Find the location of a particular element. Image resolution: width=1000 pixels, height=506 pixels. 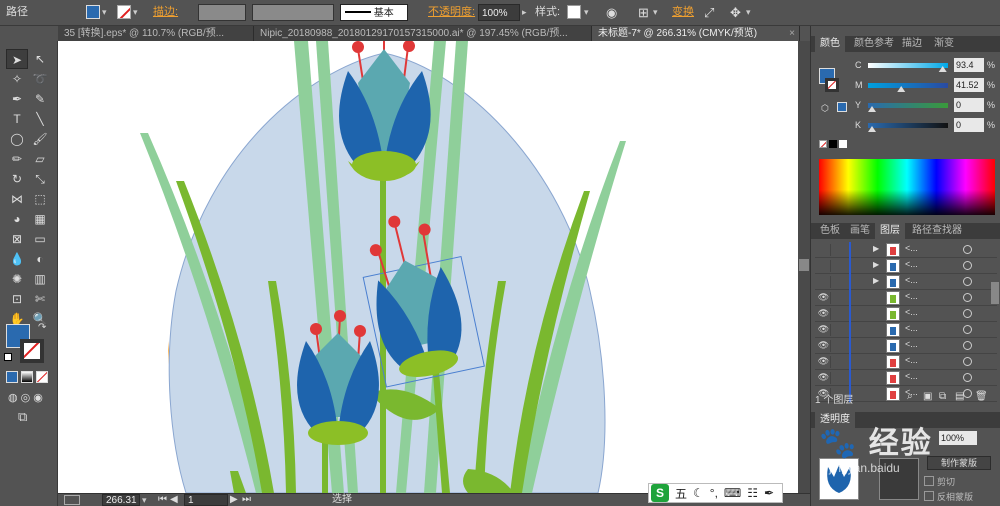

new-layer-icon: ▤ is located at coordinates (959, 396).